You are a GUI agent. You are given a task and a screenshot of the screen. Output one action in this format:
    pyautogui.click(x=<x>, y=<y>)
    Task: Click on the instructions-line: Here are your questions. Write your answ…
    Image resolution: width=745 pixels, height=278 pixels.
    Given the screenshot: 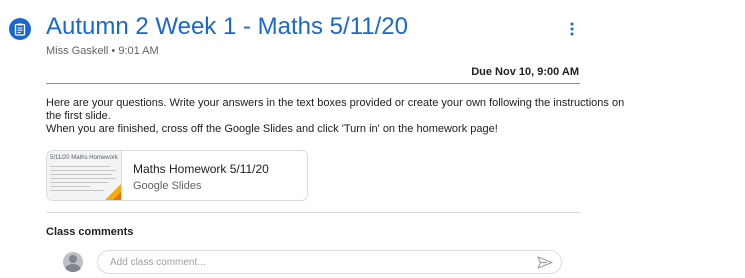 What is the action you would take?
    pyautogui.click(x=335, y=103)
    